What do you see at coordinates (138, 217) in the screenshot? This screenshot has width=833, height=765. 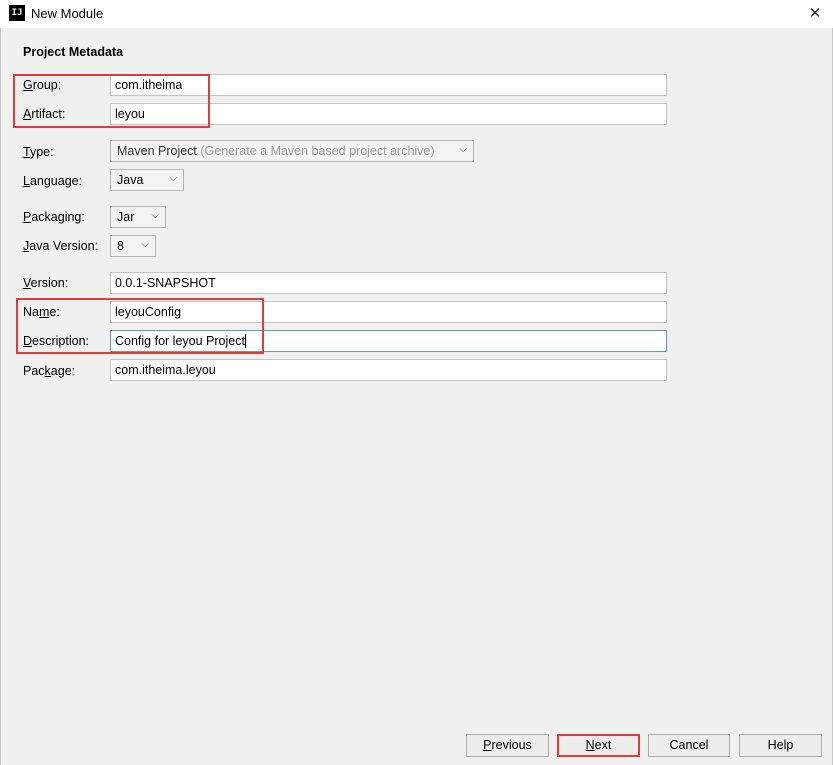 I see `packaging-dropdown: Jar ⌵` at bounding box center [138, 217].